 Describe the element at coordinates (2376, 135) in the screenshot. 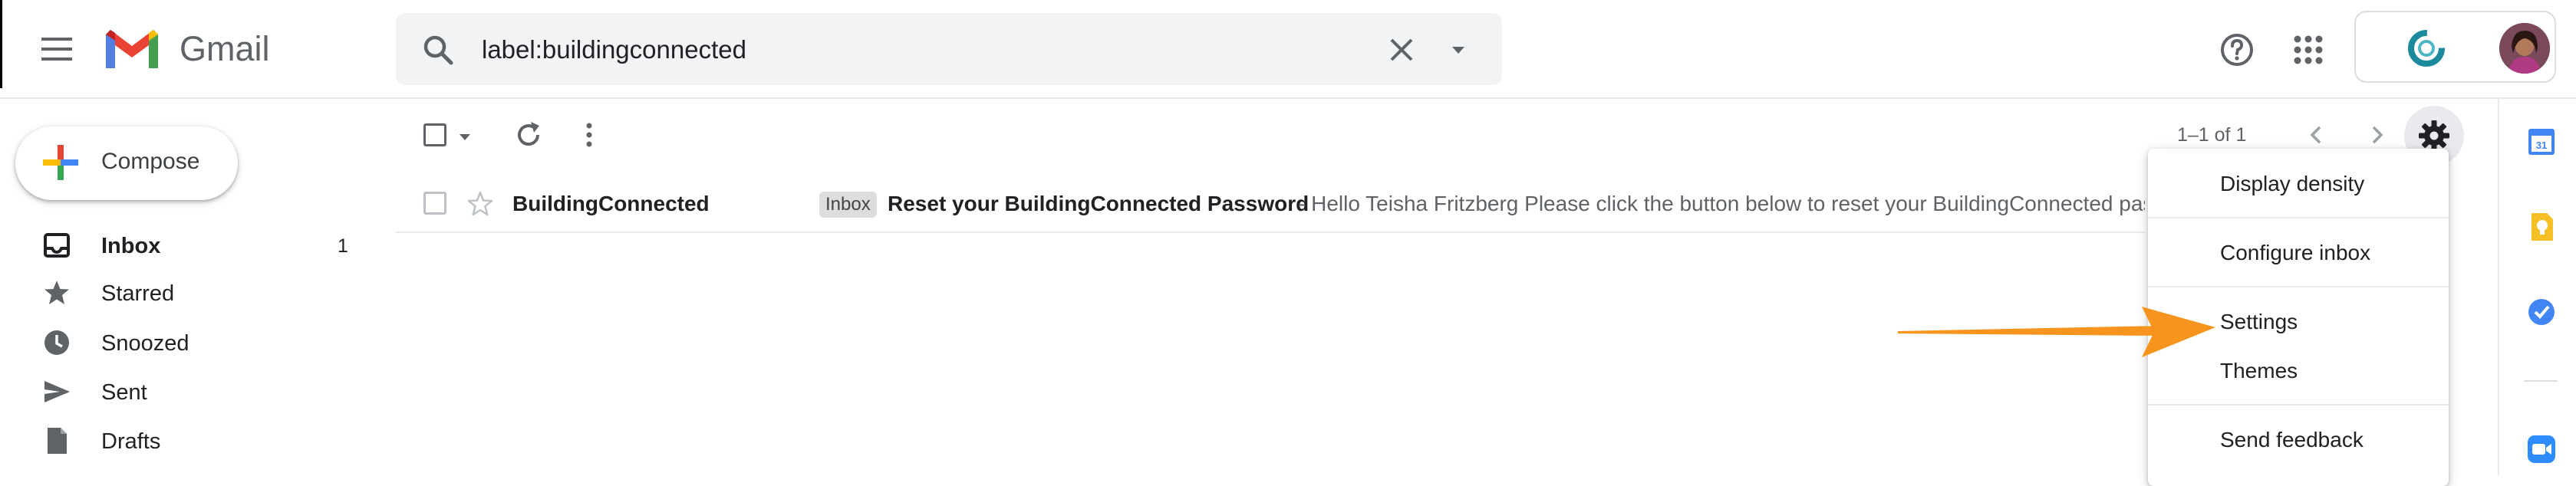

I see `chevron-right-icon` at that location.